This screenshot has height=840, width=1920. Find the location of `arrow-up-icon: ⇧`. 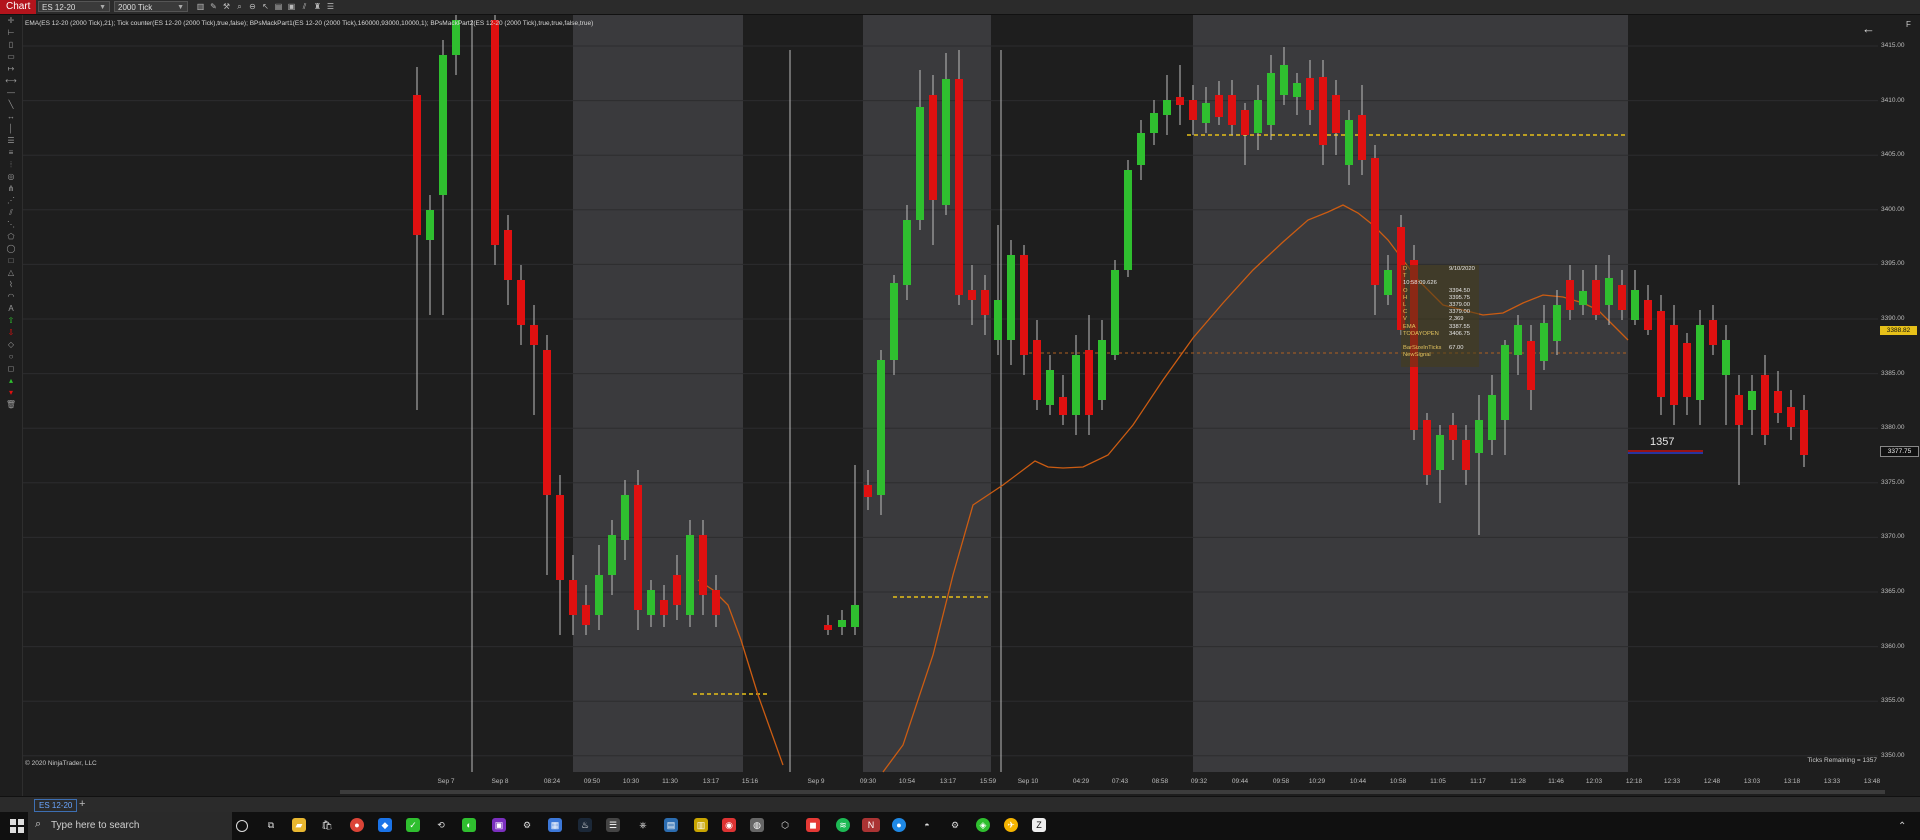

arrow-up-icon: ⇧ is located at coordinates (11, 321).